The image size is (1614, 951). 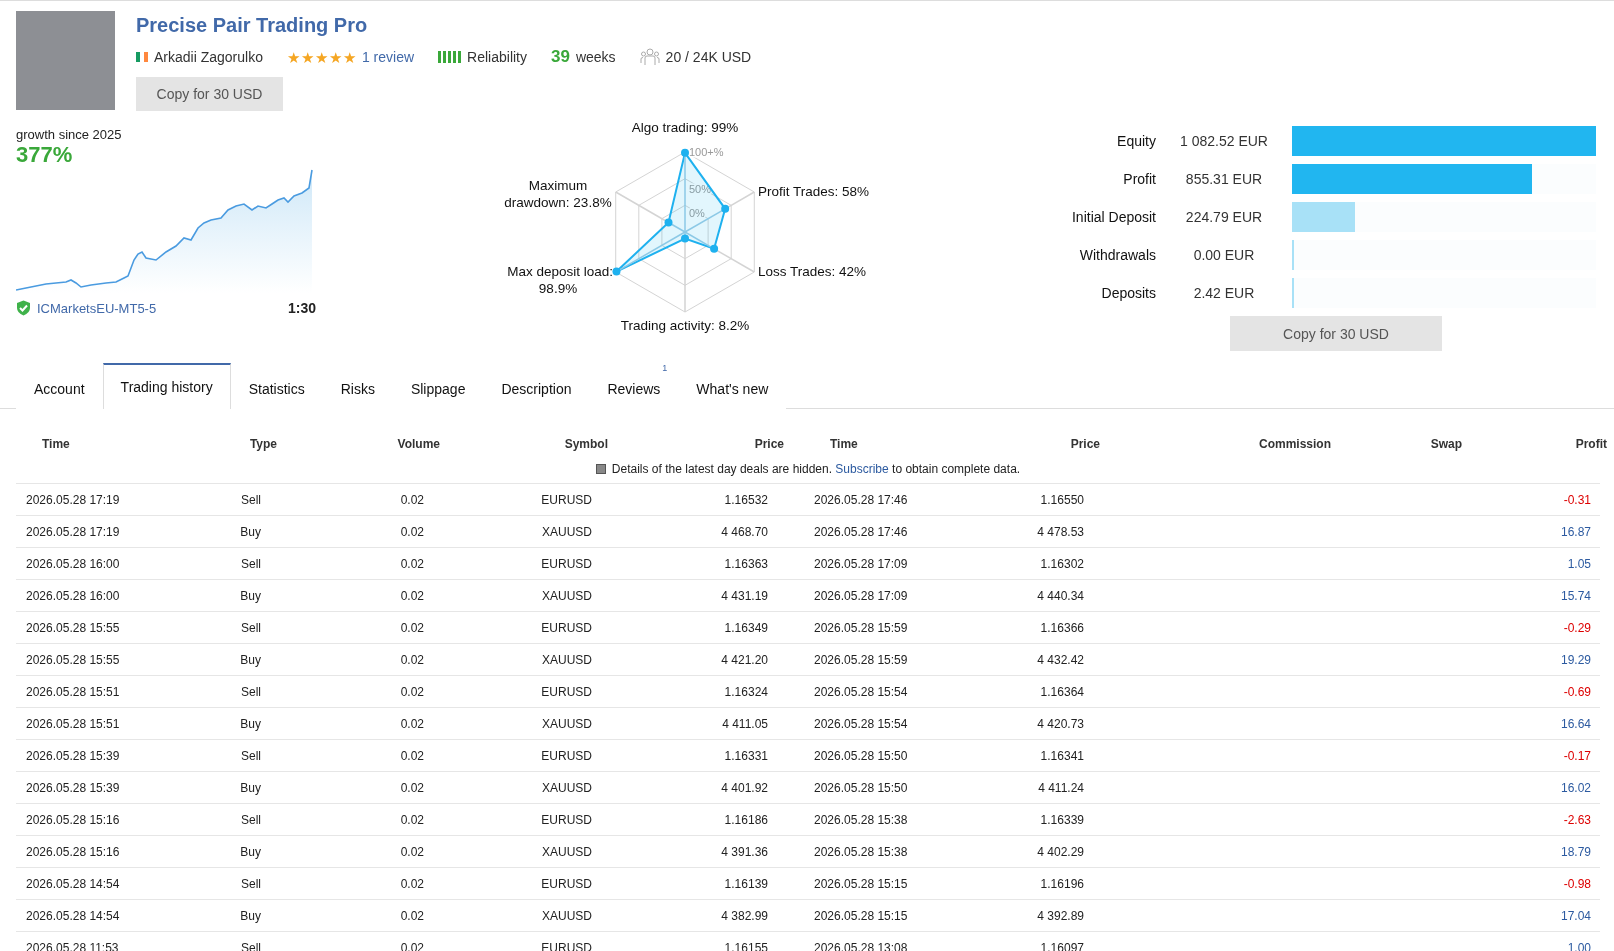 I want to click on column-header: Time, so click(x=56, y=444).